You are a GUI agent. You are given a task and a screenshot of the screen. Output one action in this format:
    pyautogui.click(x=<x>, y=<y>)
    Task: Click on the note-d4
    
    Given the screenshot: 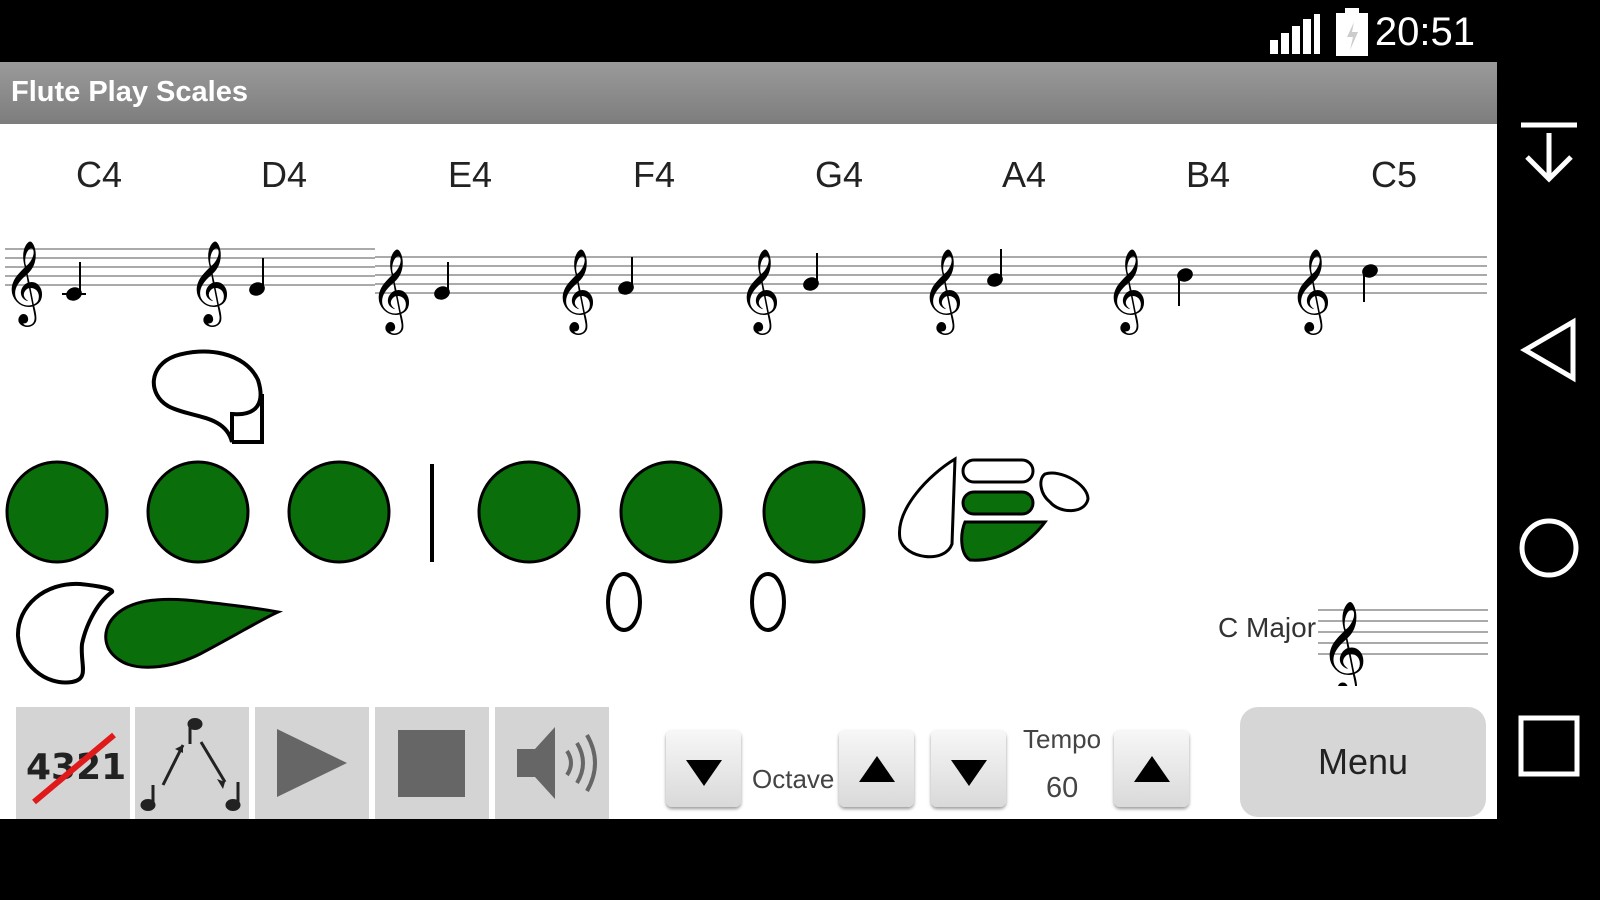 What is the action you would take?
    pyautogui.click(x=257, y=277)
    